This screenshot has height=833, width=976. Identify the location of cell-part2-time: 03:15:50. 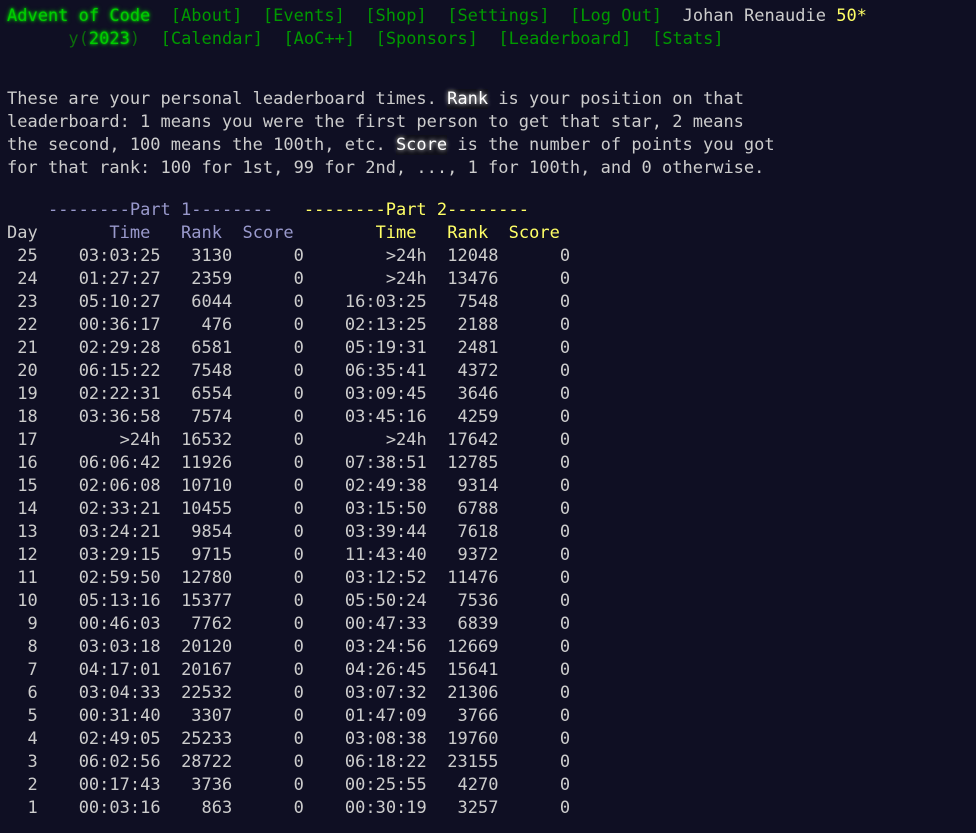
(385, 509).